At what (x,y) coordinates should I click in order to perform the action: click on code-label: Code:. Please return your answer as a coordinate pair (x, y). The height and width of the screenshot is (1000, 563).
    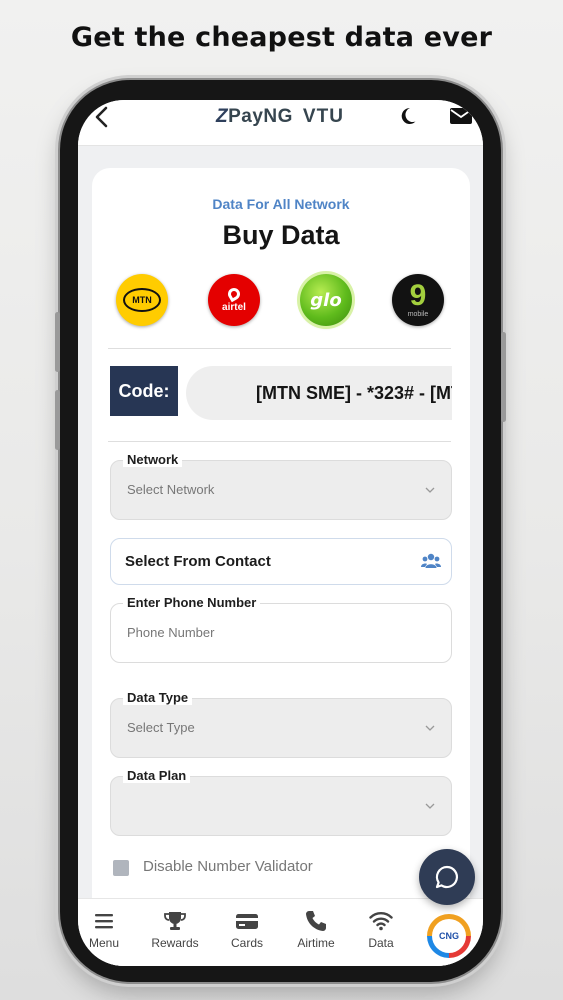
    Looking at the image, I should click on (144, 391).